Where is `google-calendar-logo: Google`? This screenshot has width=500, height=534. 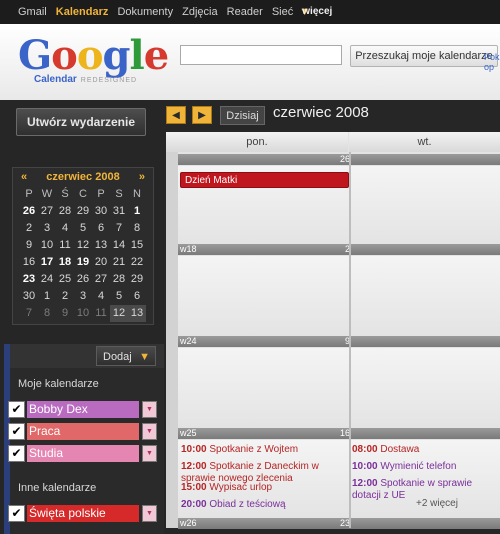 google-calendar-logo: Google is located at coordinates (93, 56).